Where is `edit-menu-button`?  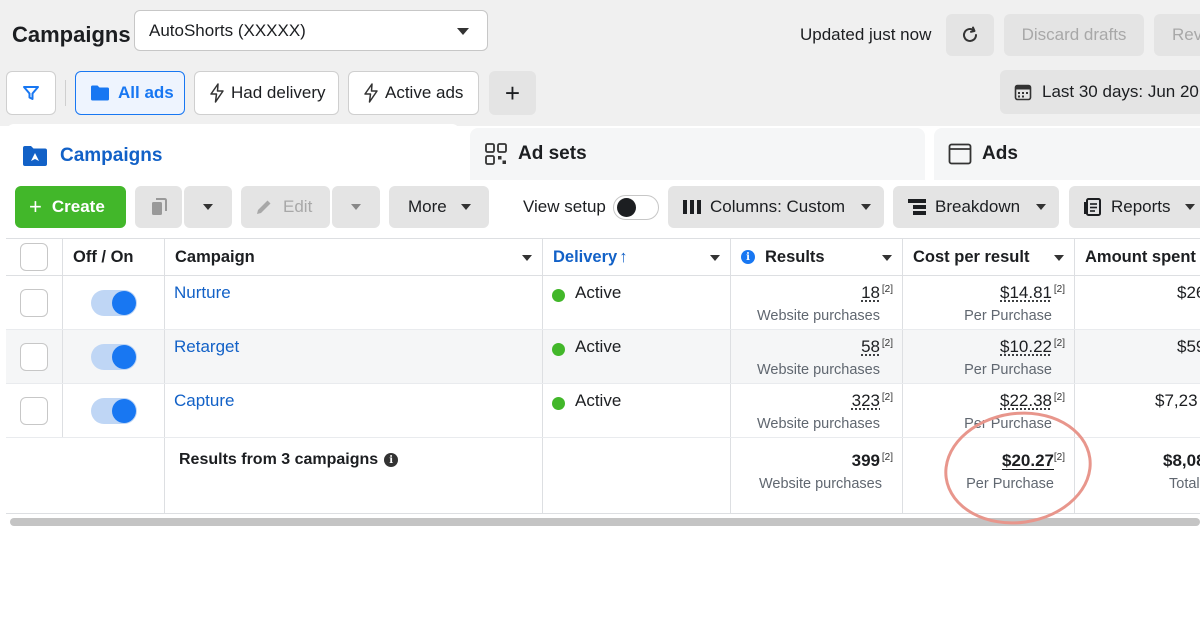 edit-menu-button is located at coordinates (356, 207).